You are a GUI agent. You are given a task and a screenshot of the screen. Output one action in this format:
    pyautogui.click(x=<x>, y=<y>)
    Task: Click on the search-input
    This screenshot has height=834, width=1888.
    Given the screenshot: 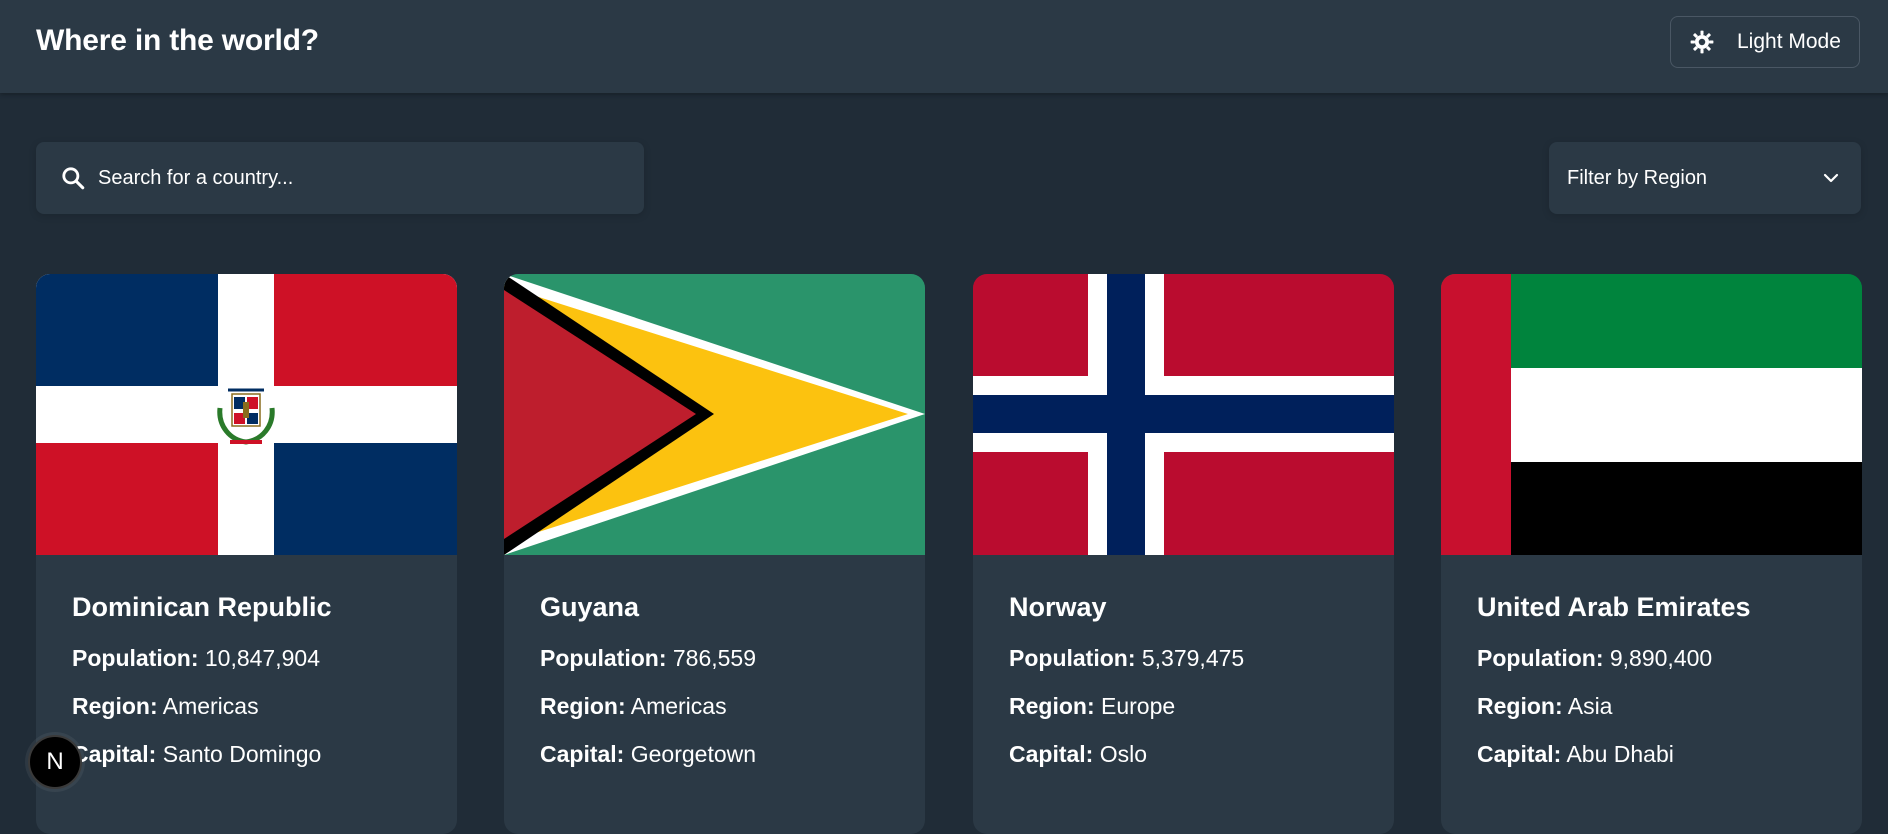 What is the action you would take?
    pyautogui.click(x=348, y=178)
    